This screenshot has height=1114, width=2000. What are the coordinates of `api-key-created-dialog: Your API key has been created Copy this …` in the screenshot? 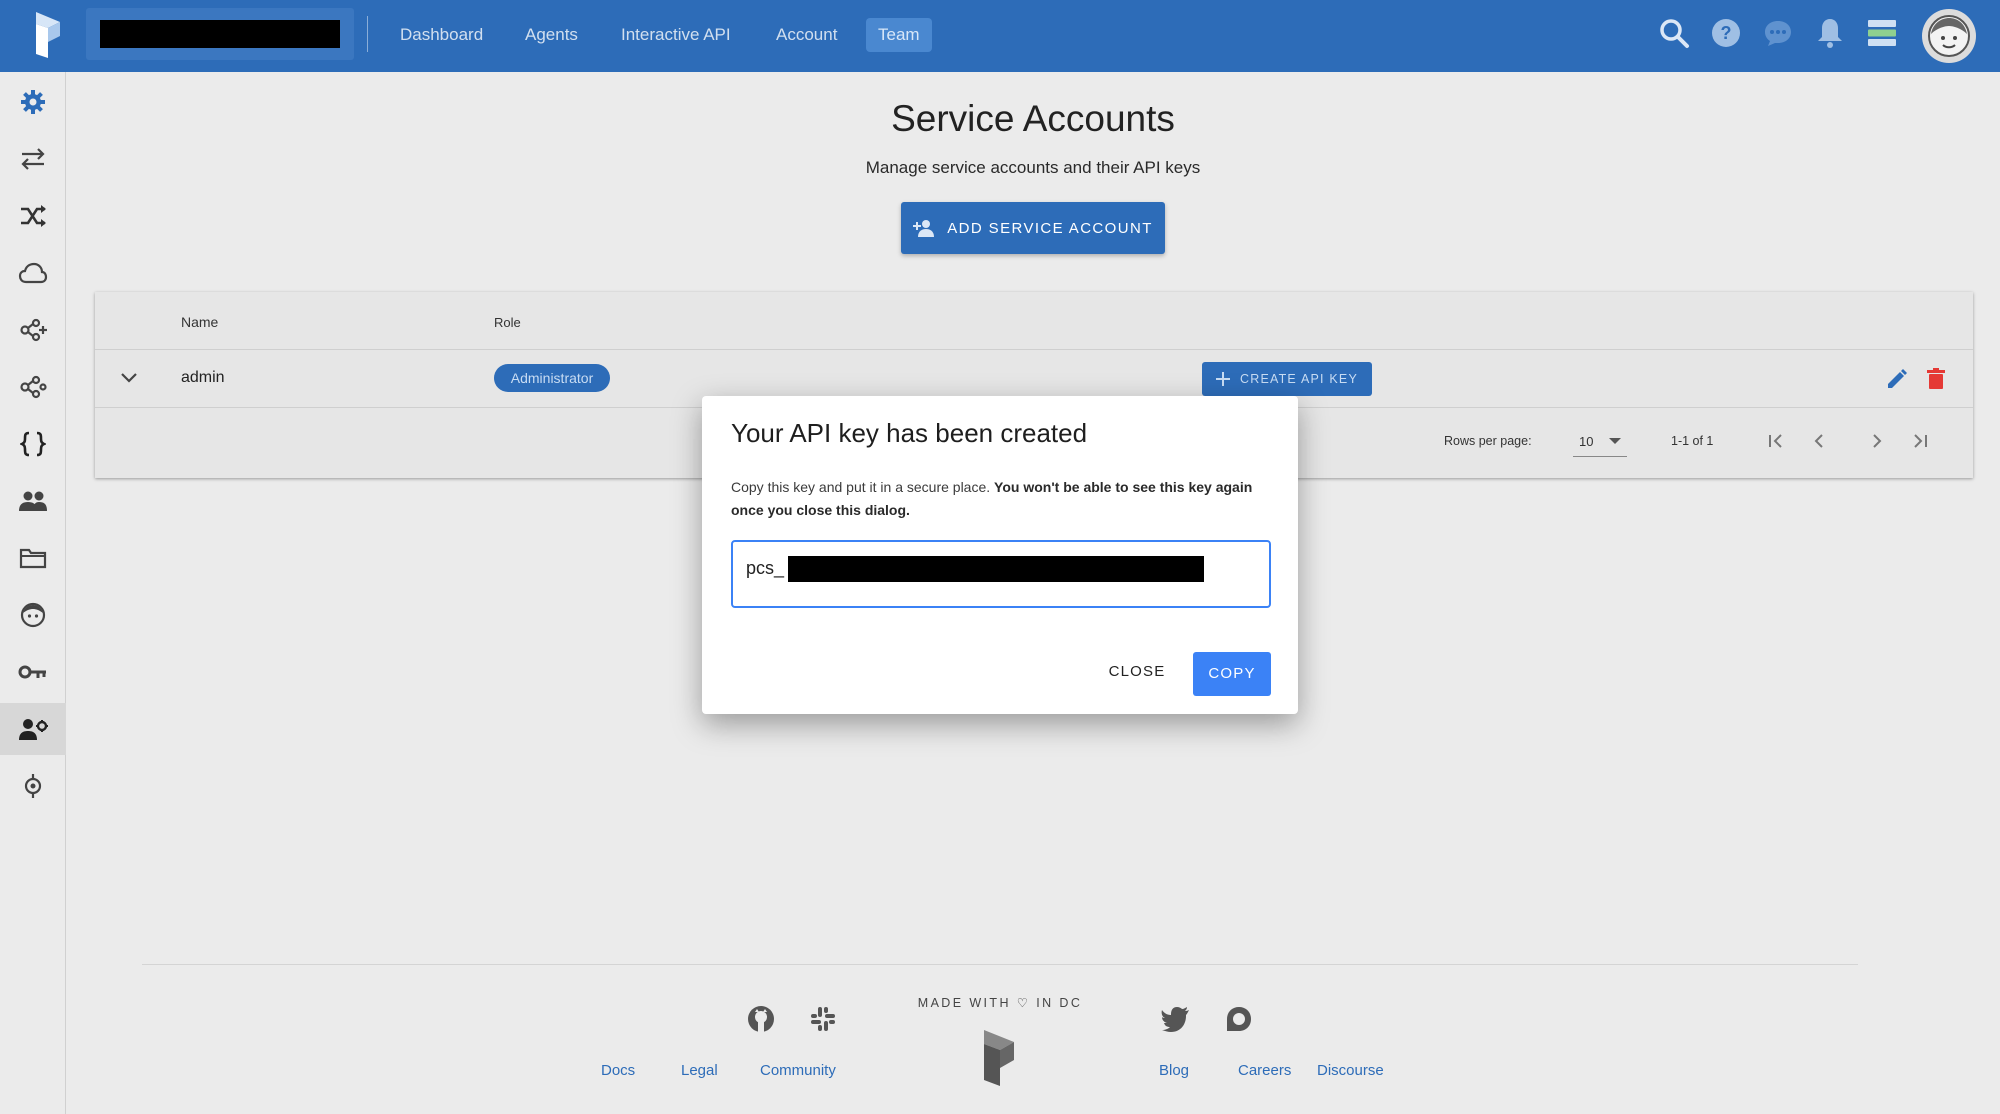 It's located at (1000, 555).